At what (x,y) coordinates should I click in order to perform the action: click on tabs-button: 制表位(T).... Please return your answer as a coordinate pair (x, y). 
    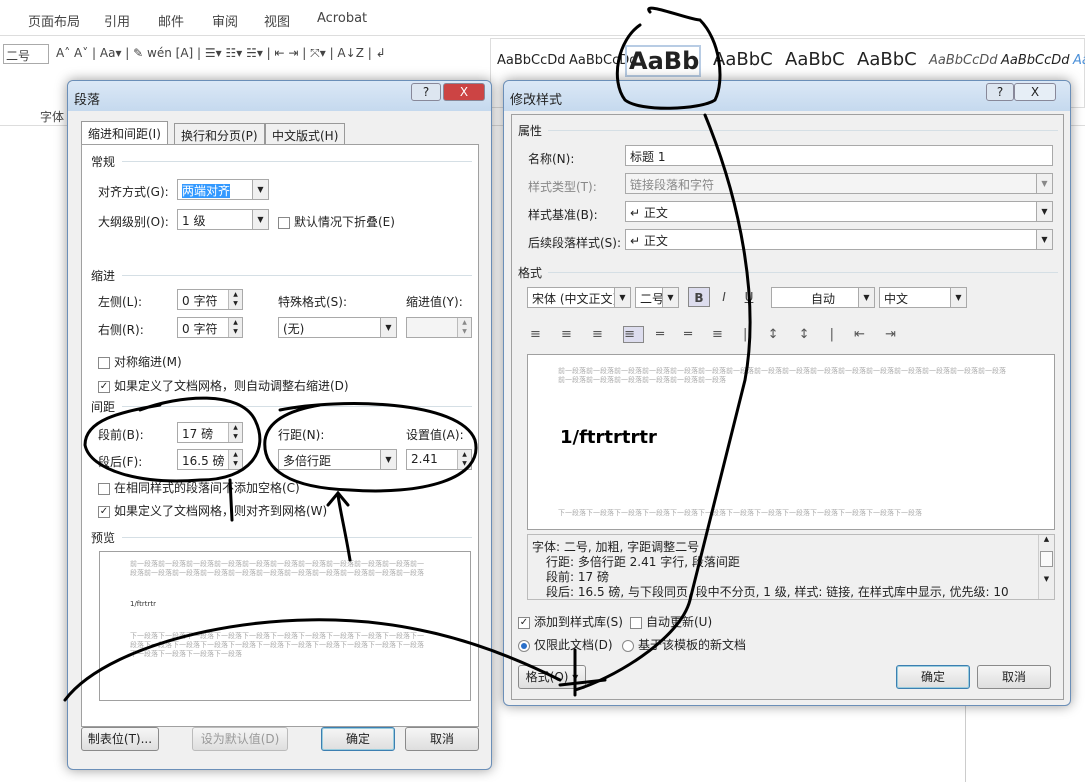
    Looking at the image, I should click on (120, 739).